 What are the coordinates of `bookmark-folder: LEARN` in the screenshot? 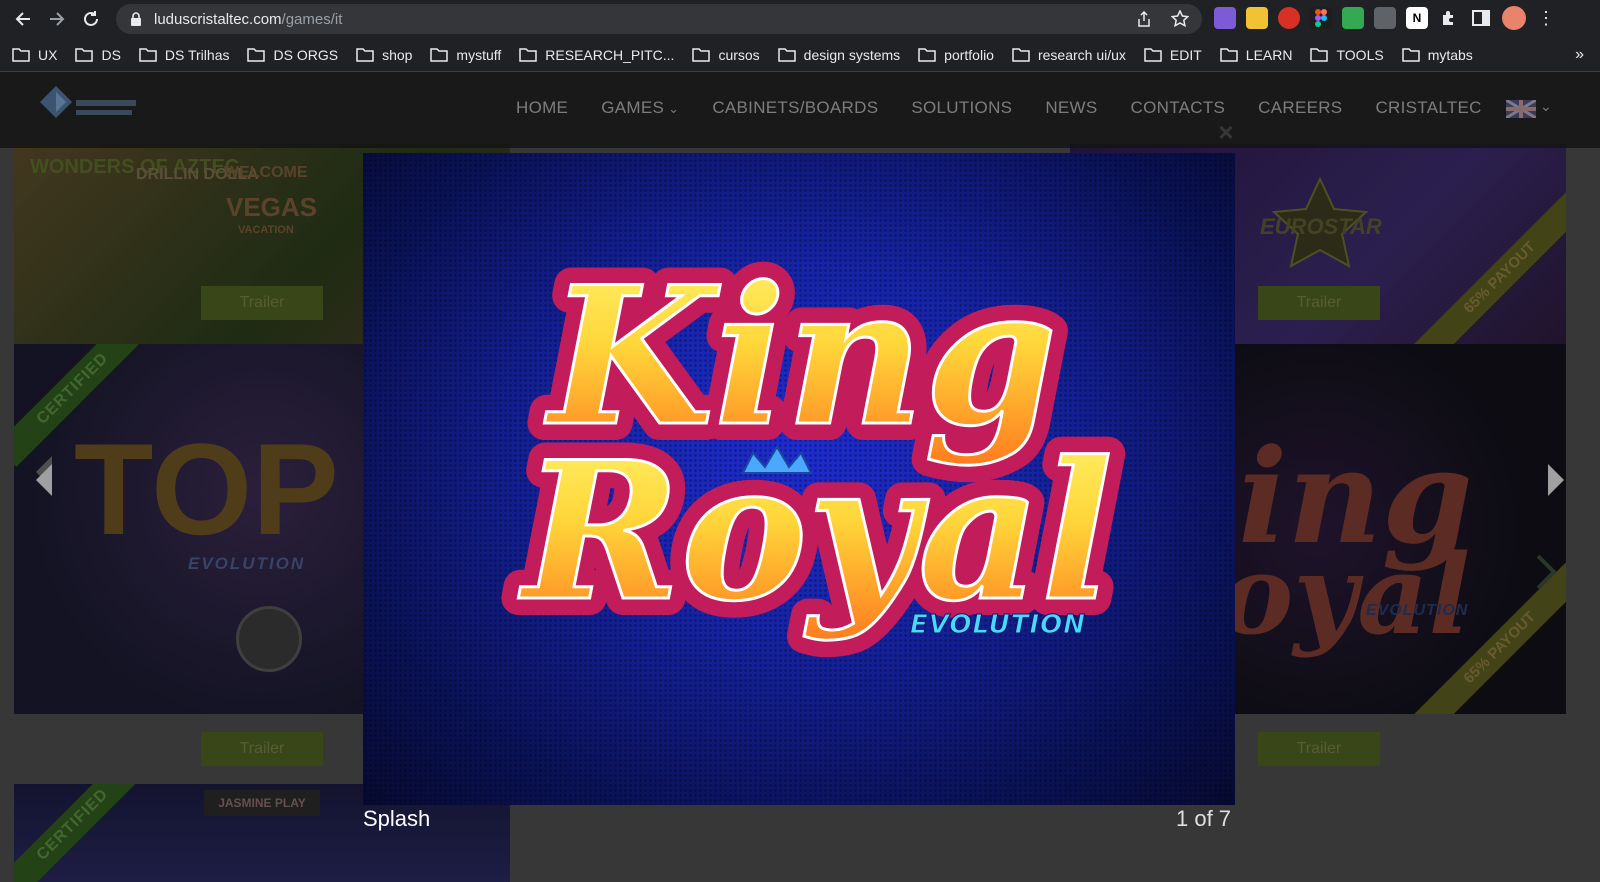 It's located at (1256, 54).